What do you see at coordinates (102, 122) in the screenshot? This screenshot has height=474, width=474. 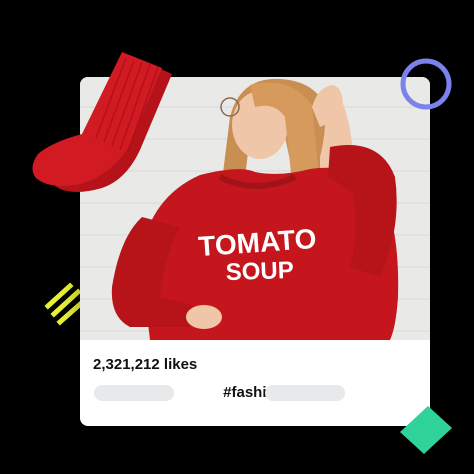 I see `red-socks-icon` at bounding box center [102, 122].